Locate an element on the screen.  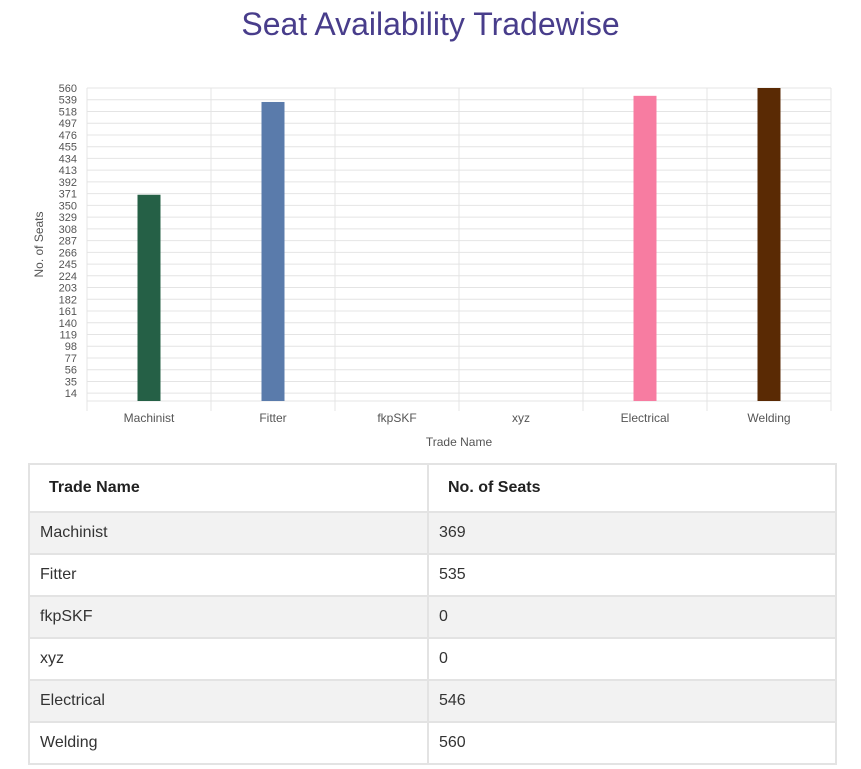
table-row: Electrical 546 is located at coordinates (432, 701).